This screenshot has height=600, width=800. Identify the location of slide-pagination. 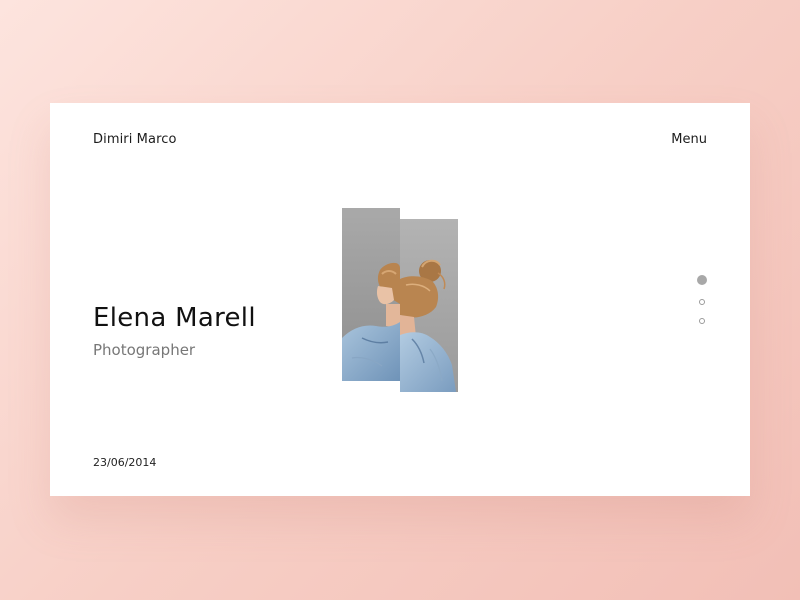
(702, 299).